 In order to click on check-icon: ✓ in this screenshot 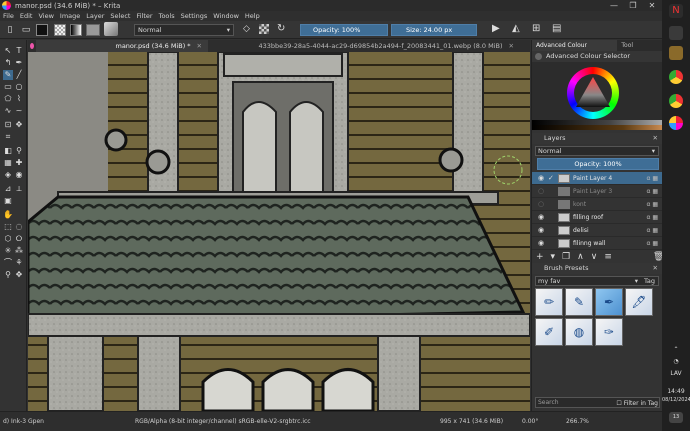, I will do `click(551, 178)`.